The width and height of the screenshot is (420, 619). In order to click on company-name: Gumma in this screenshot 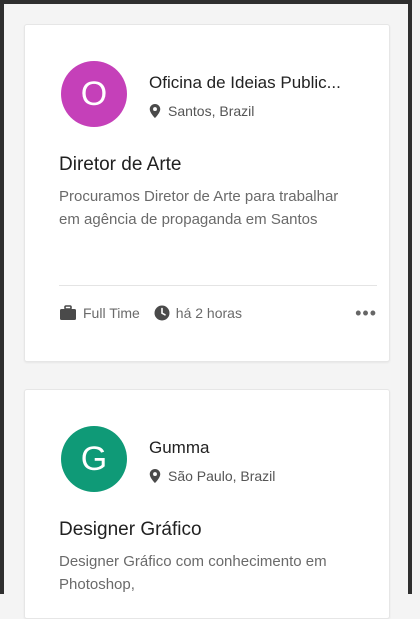, I will do `click(179, 448)`.